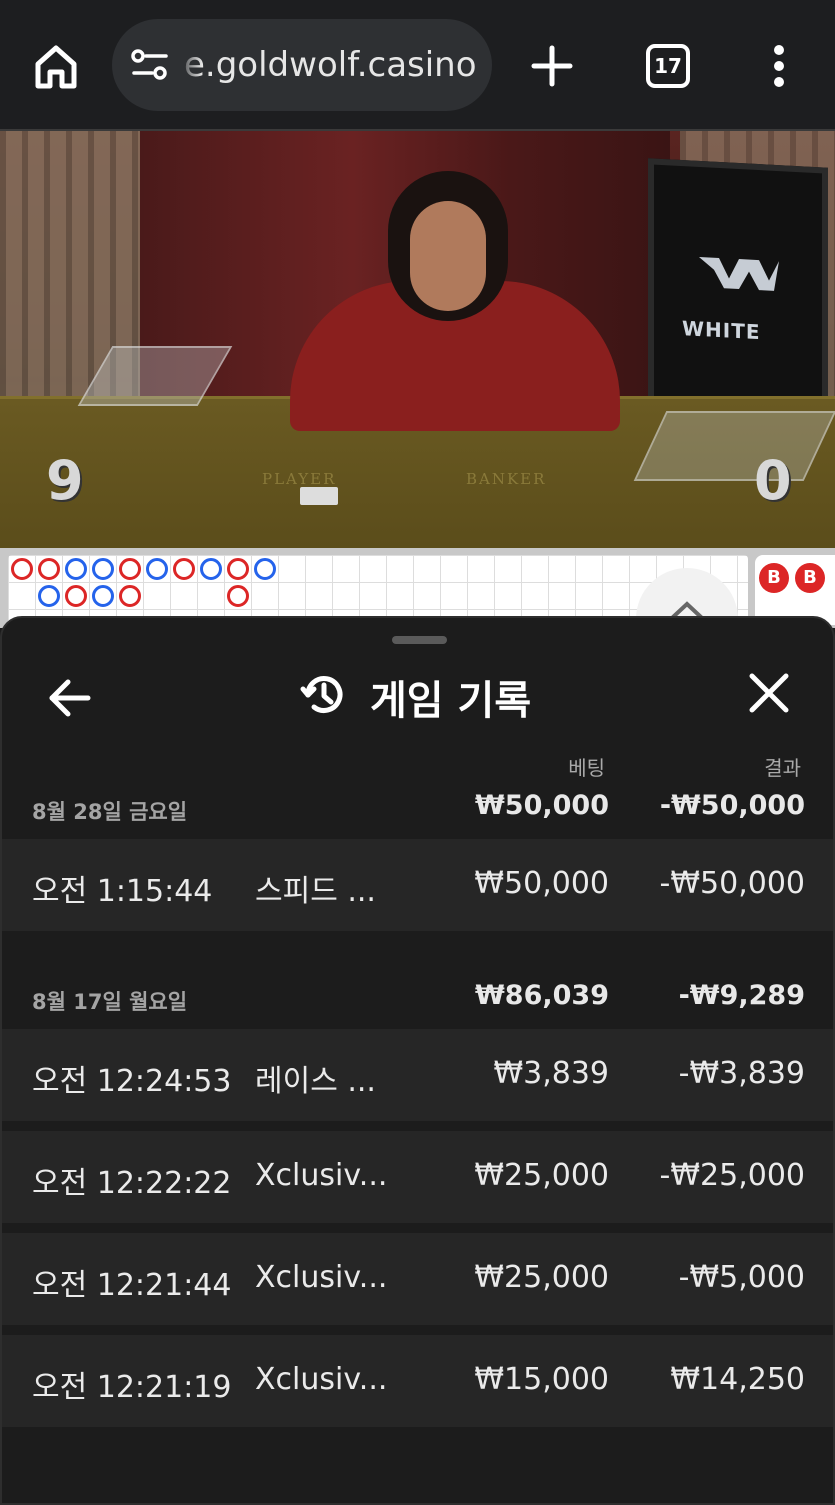 The height and width of the screenshot is (1505, 835). What do you see at coordinates (741, 1073) in the screenshot?
I see `row-result: -₩3,839` at bounding box center [741, 1073].